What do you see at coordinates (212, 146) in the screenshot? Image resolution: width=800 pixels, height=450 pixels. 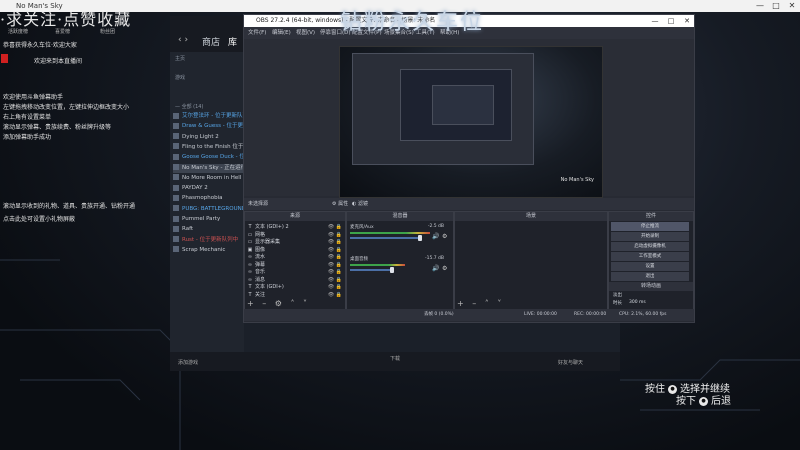 I see `game-name: Fling to the Finish 位于更新` at bounding box center [212, 146].